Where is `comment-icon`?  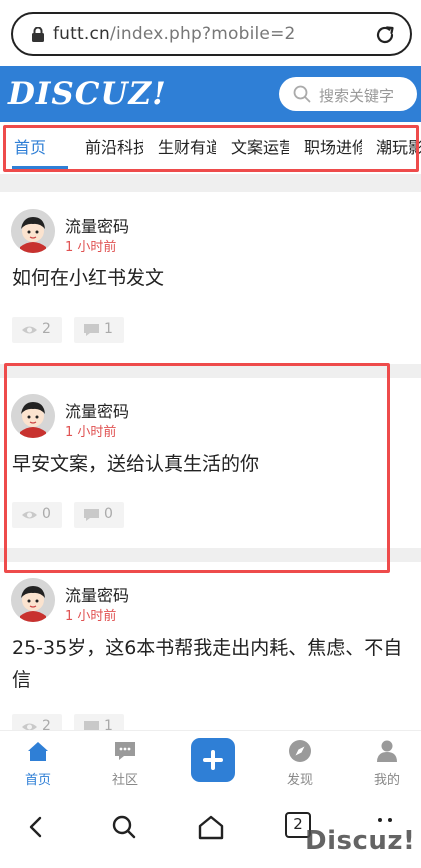
comment-icon is located at coordinates (91, 330).